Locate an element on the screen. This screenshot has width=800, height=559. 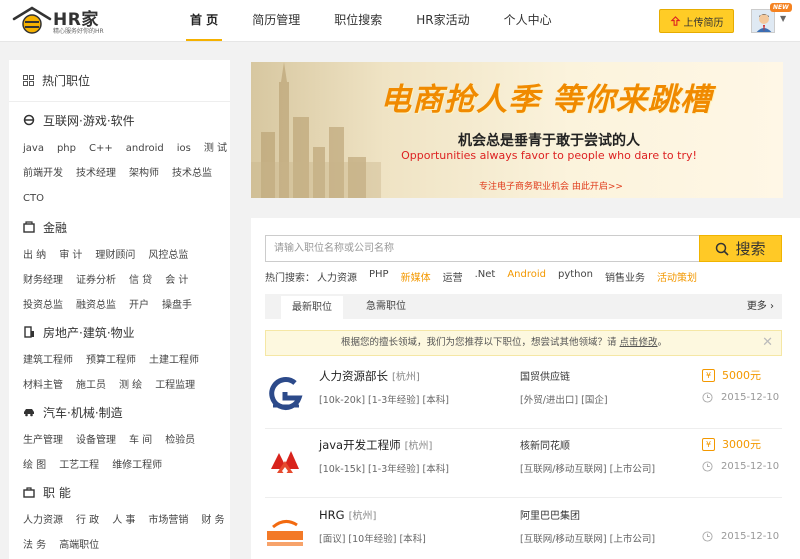
job-tag: 设备管理 is located at coordinates (96, 440).